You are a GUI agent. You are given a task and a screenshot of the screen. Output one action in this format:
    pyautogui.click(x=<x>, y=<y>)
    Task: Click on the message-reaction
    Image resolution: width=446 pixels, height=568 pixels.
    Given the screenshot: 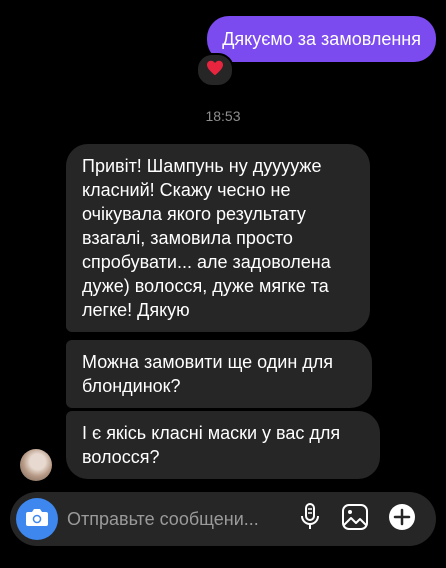 What is the action you would take?
    pyautogui.click(x=215, y=70)
    